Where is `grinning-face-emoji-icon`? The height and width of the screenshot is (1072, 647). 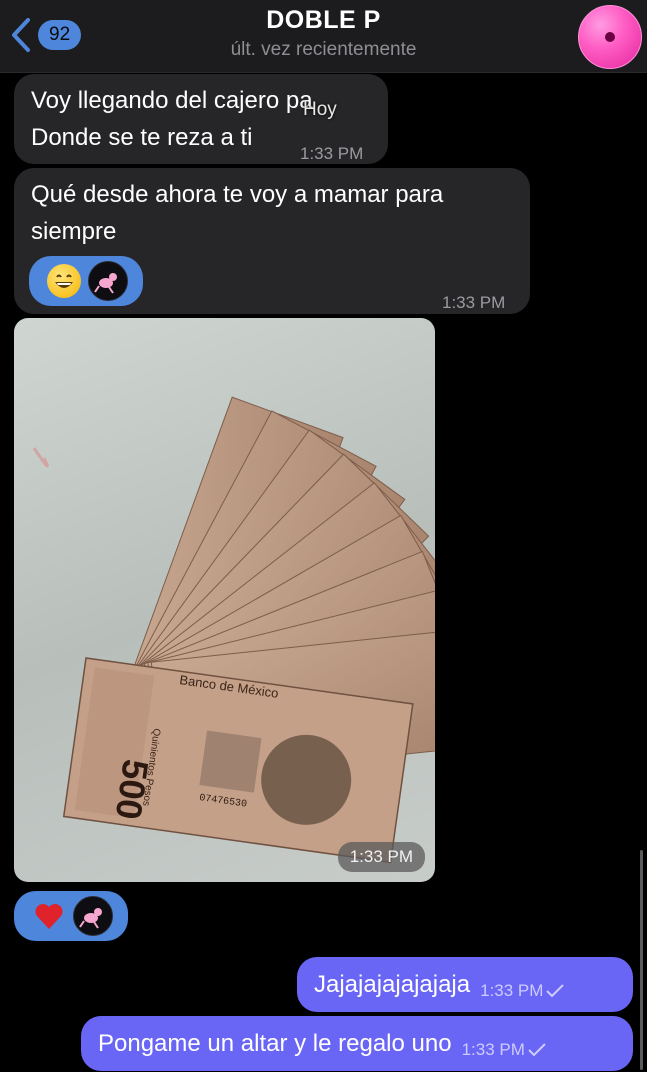 grinning-face-emoji-icon is located at coordinates (64, 281).